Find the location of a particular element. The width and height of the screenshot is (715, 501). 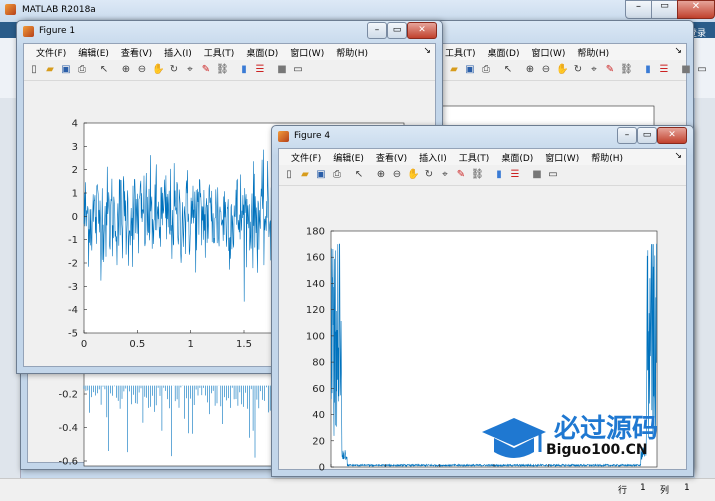

figure1-maximize-button: ▭ is located at coordinates (397, 30).